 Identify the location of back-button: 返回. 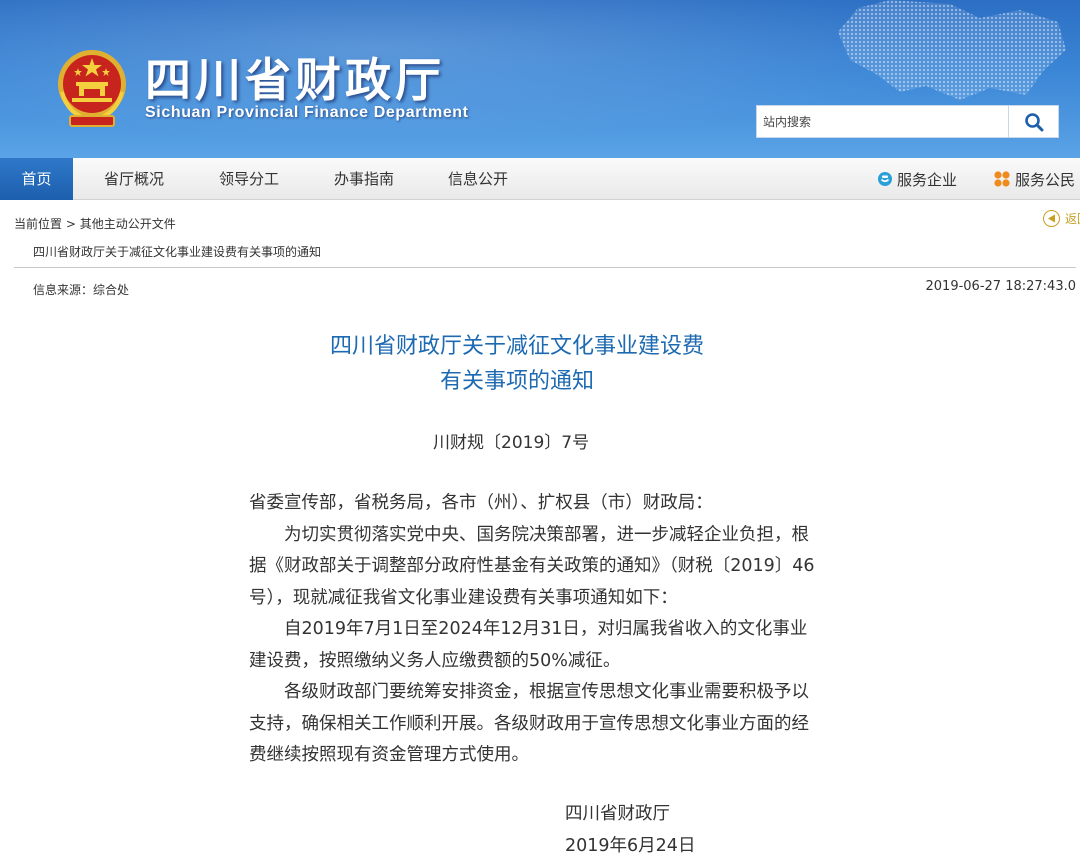
(1061, 218).